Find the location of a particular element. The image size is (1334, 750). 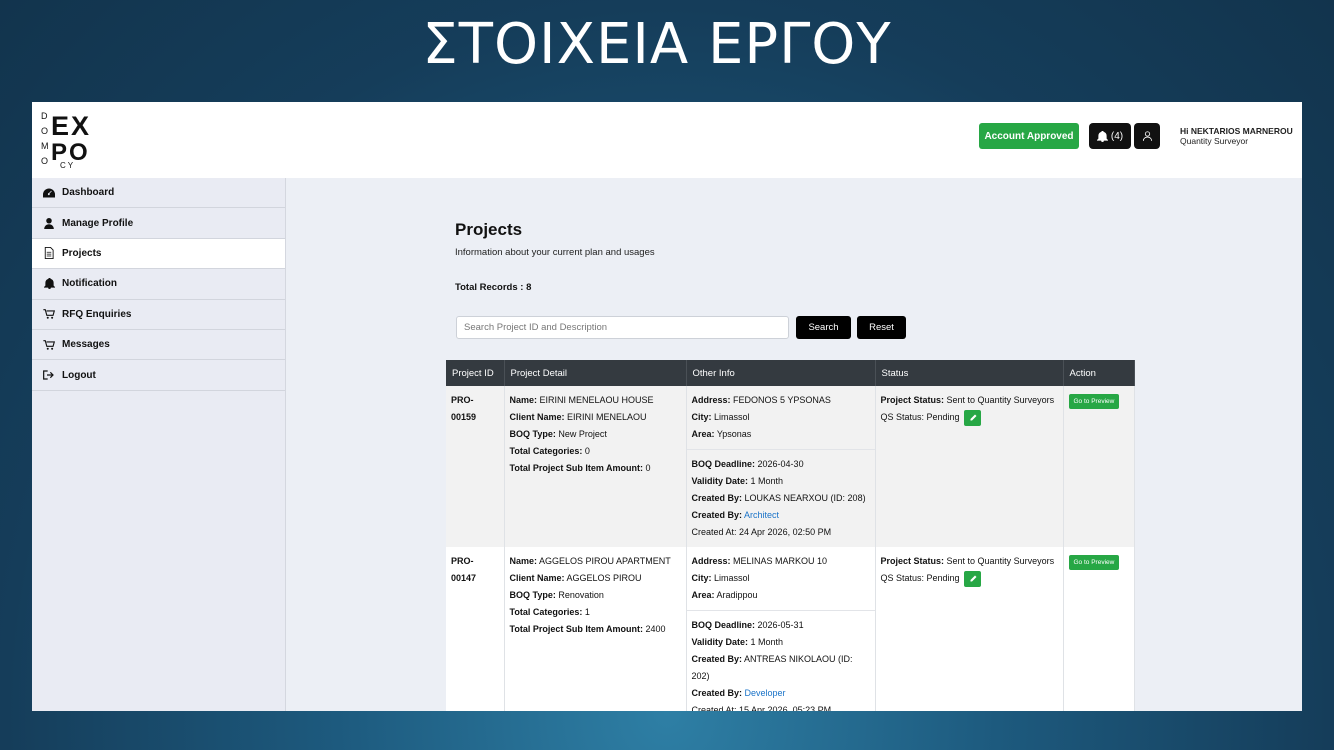

logout-icon is located at coordinates (49, 375).